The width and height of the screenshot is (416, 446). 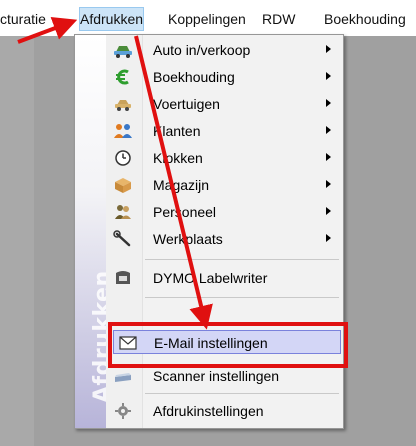 What do you see at coordinates (208, 411) in the screenshot?
I see `menu-item-label: Afdrukinstellingen` at bounding box center [208, 411].